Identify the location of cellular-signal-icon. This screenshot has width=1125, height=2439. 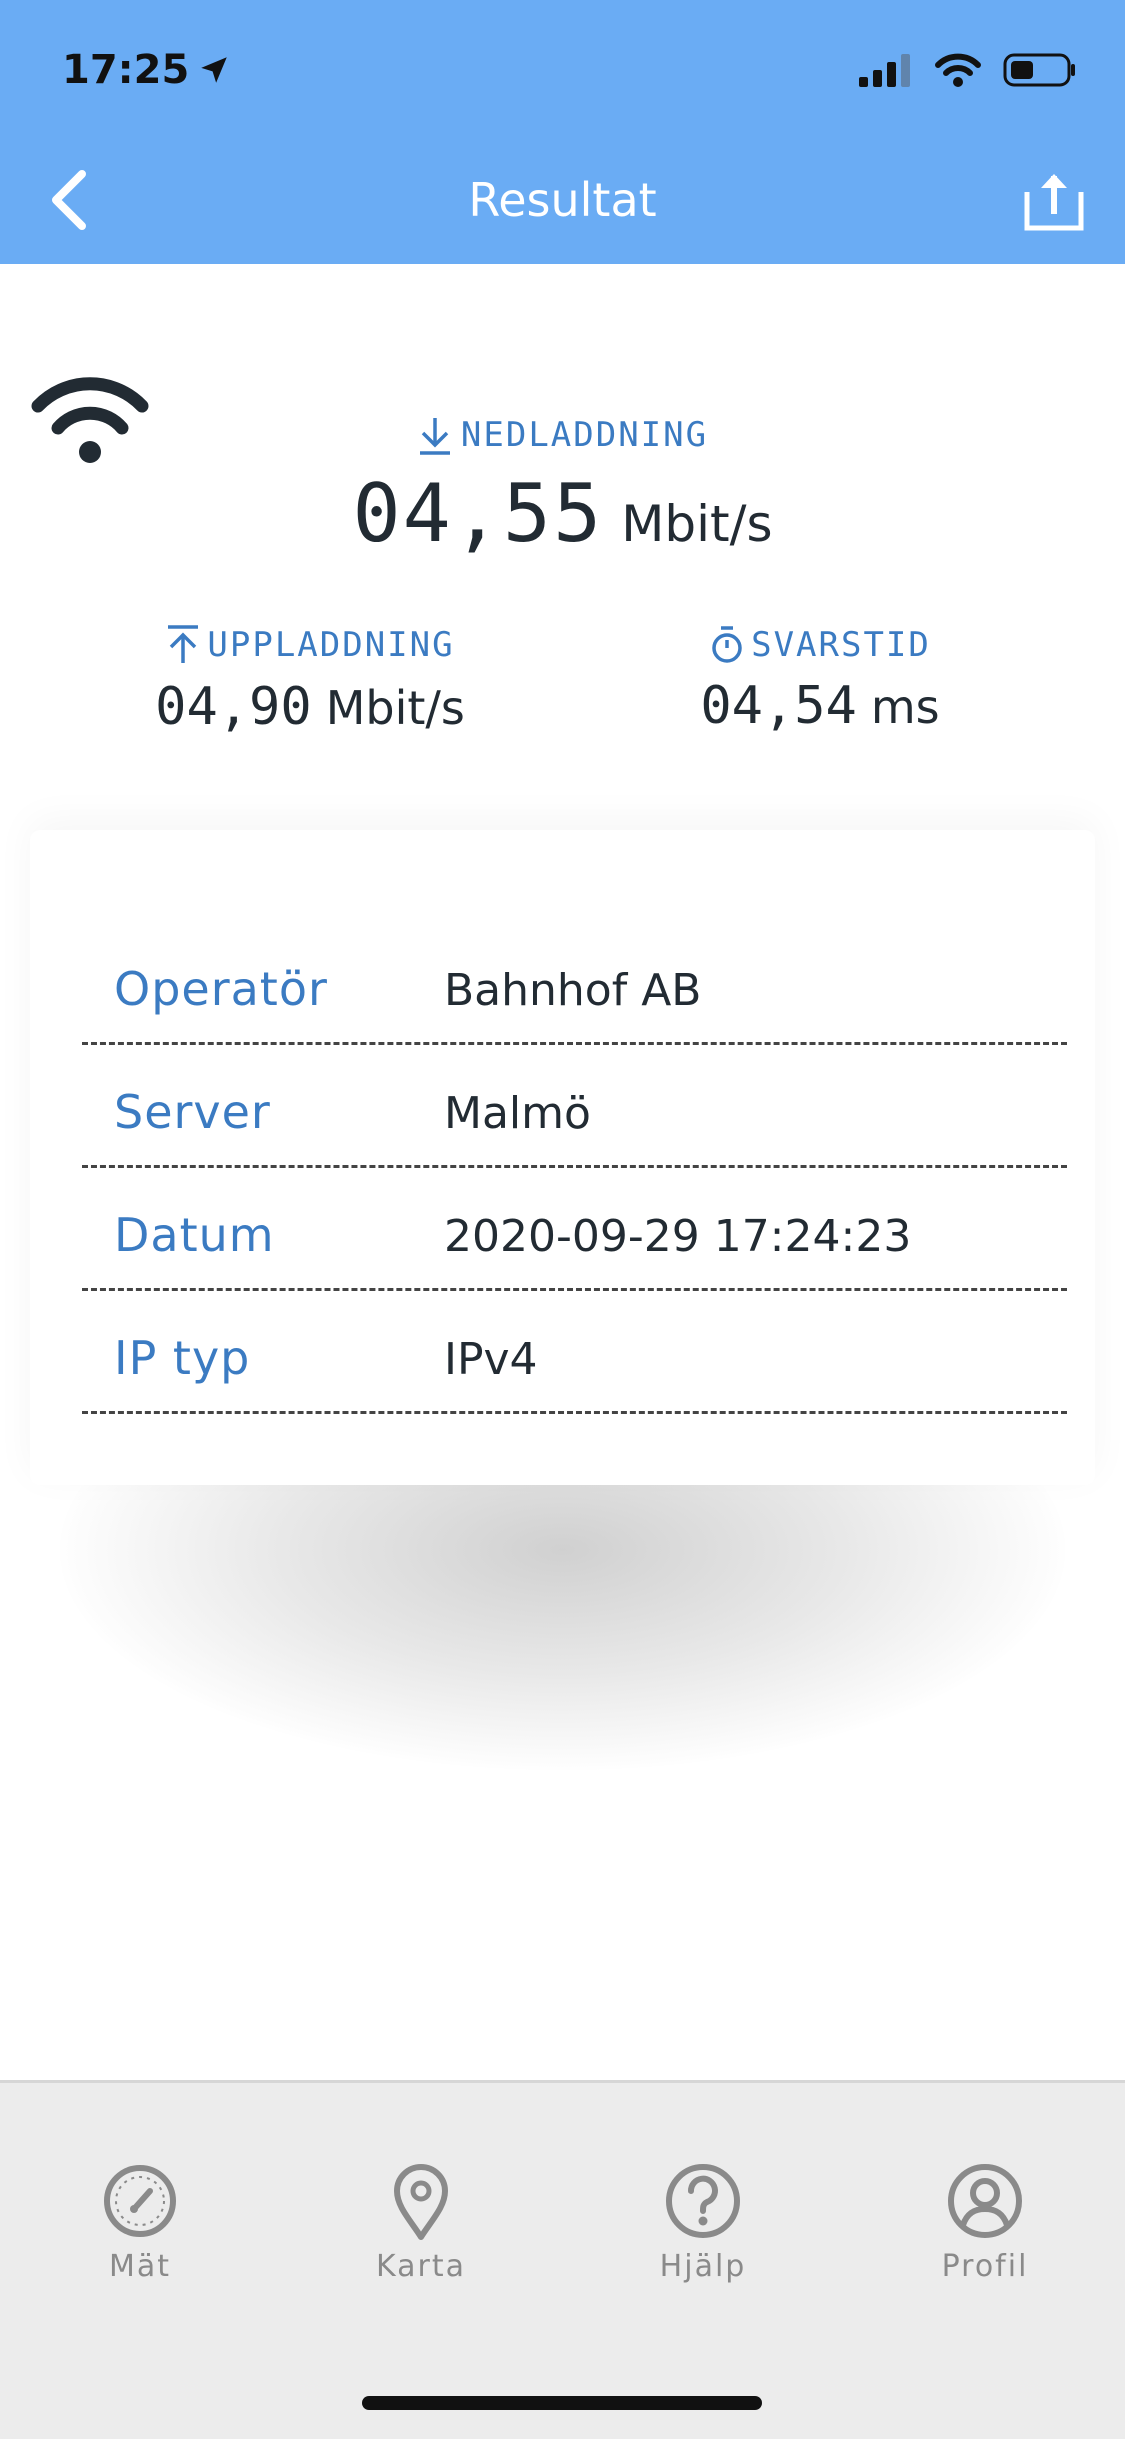
(884, 70).